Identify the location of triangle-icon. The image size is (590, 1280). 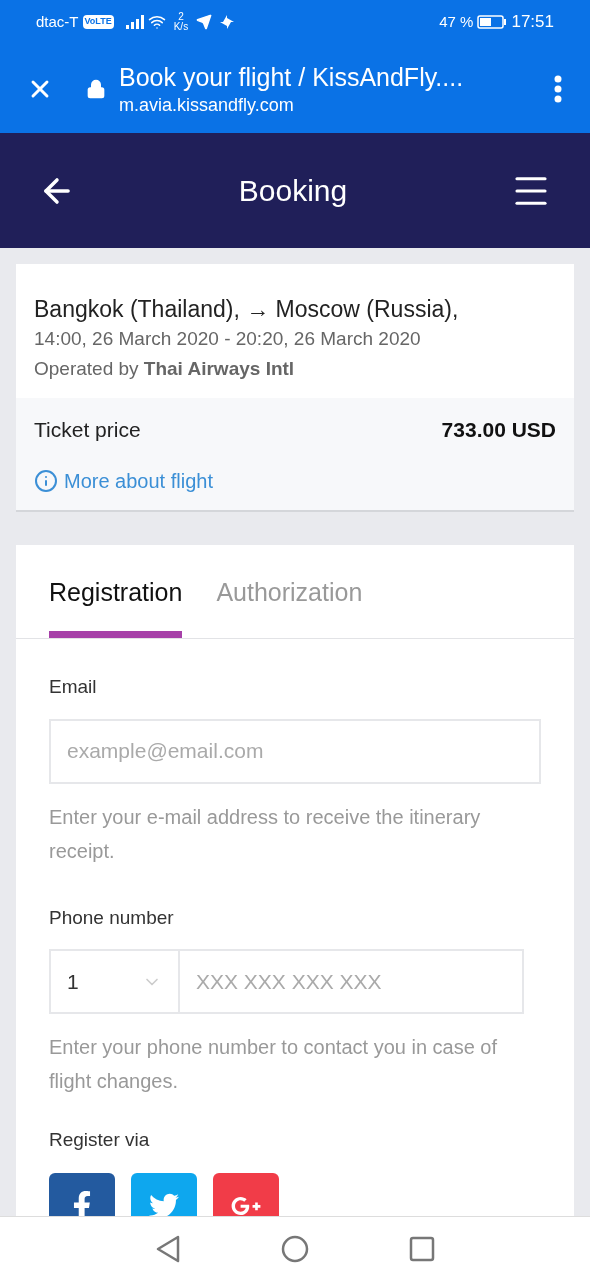
(168, 1248).